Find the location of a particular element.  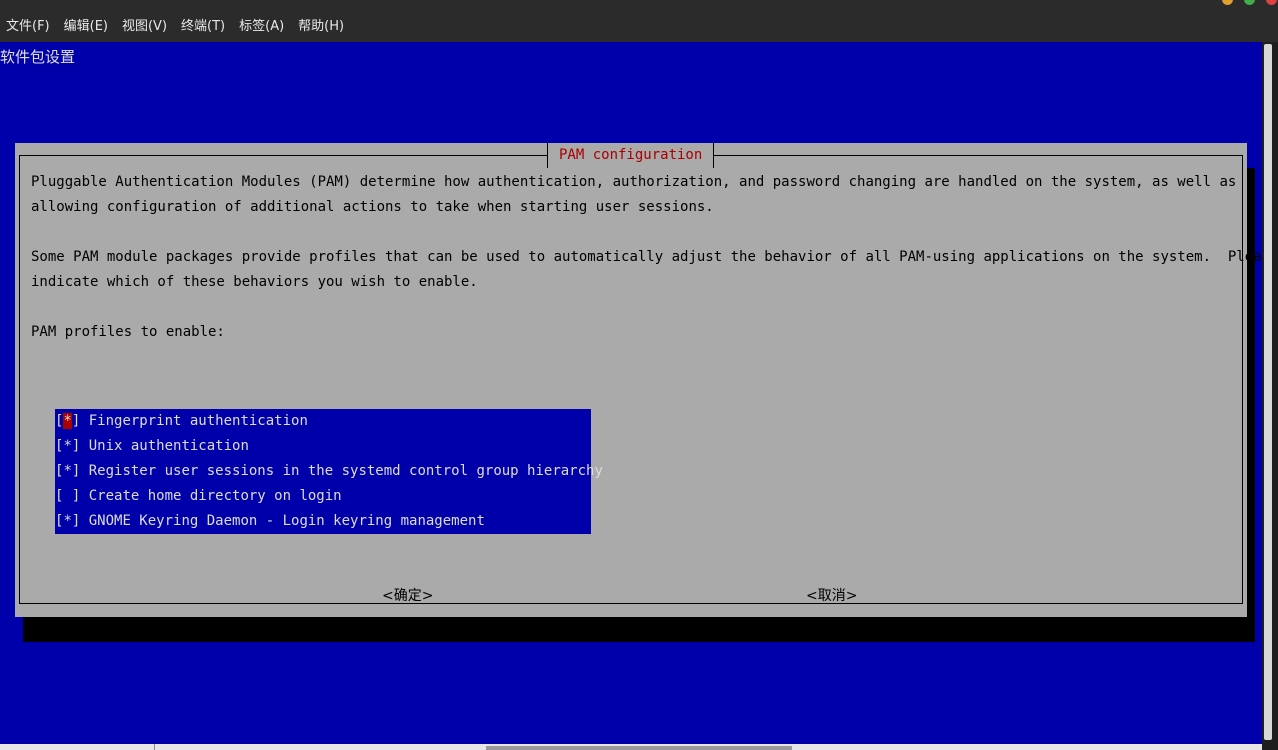

minimize-window-icon is located at coordinates (1227, 2).